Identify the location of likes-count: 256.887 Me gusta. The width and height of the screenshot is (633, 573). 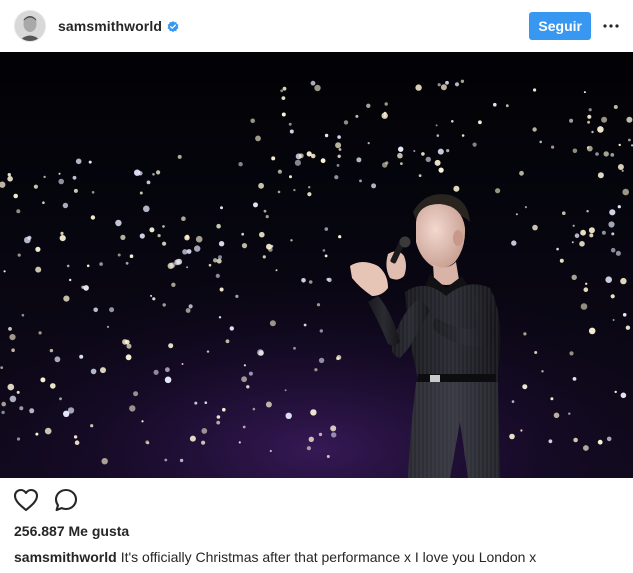
(71, 531).